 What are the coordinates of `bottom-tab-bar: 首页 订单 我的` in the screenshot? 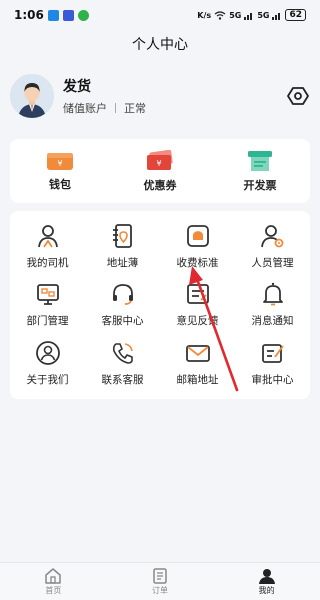 It's located at (160, 581).